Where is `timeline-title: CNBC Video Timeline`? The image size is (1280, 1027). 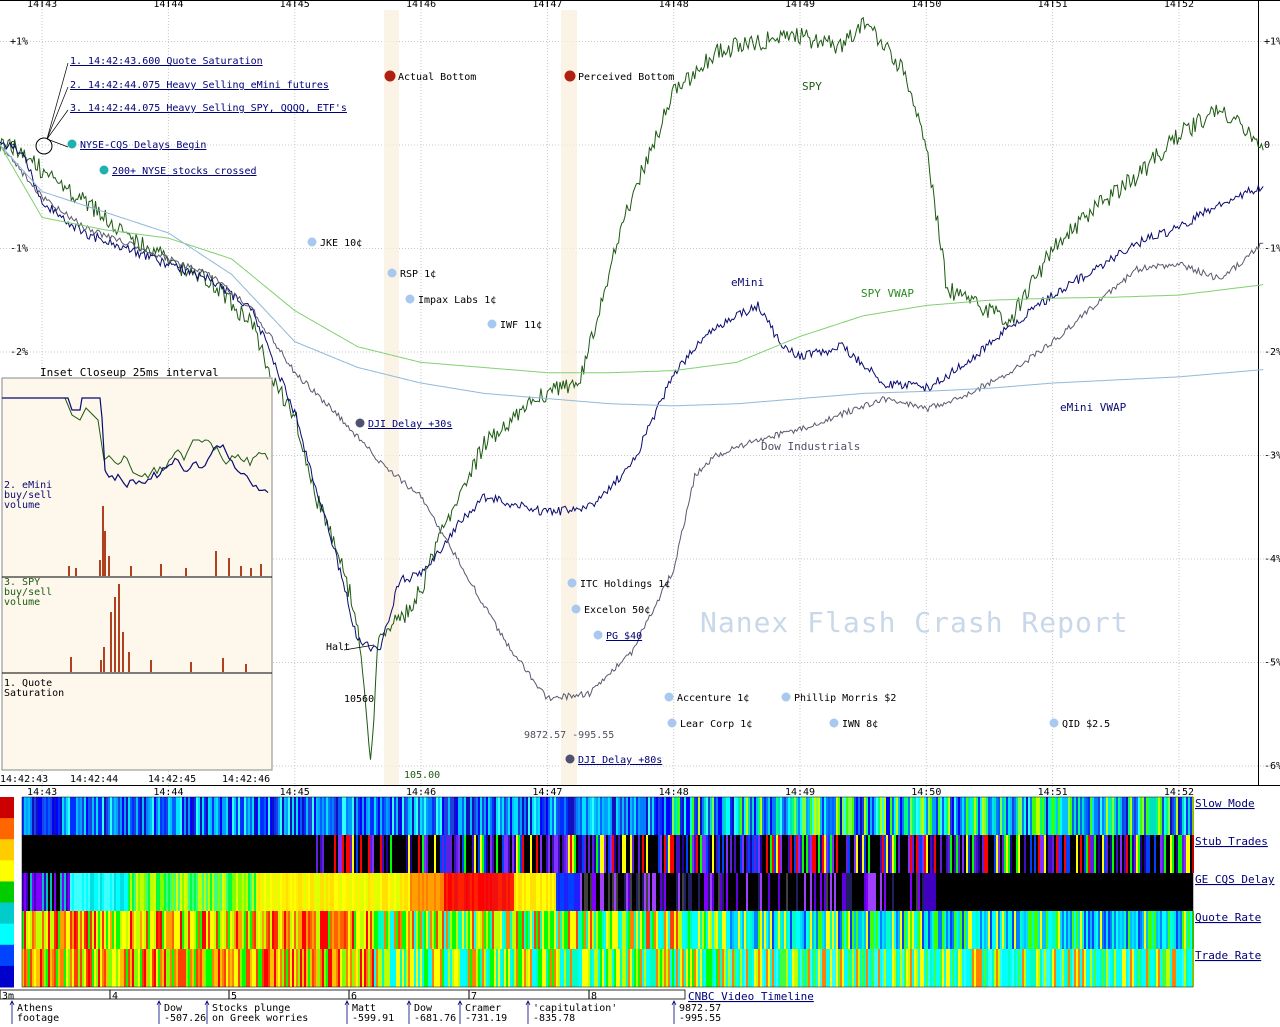 timeline-title: CNBC Video Timeline is located at coordinates (751, 996).